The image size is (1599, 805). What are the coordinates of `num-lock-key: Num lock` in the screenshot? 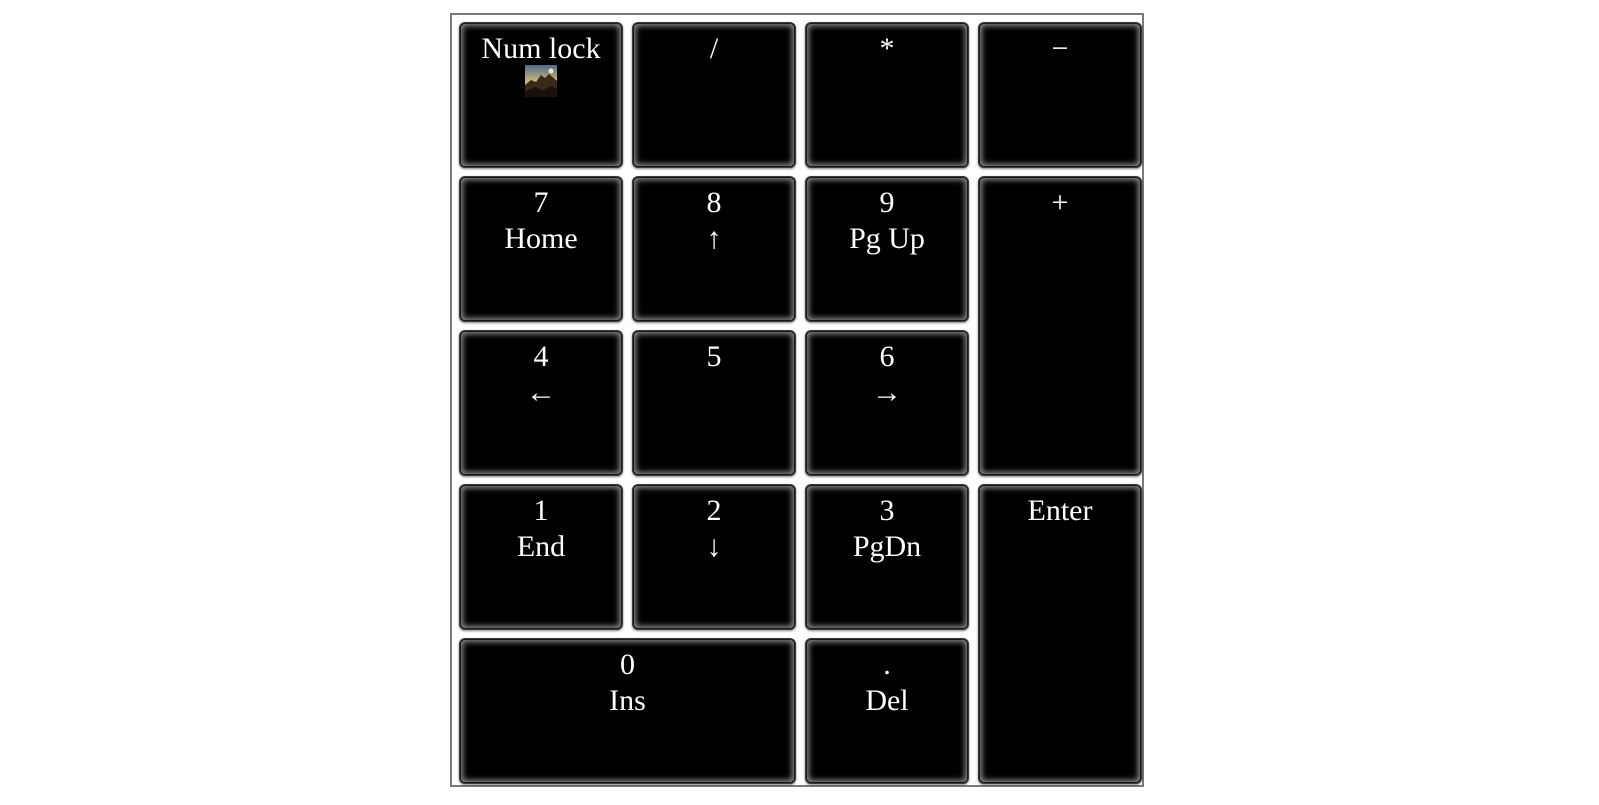 It's located at (541, 95).